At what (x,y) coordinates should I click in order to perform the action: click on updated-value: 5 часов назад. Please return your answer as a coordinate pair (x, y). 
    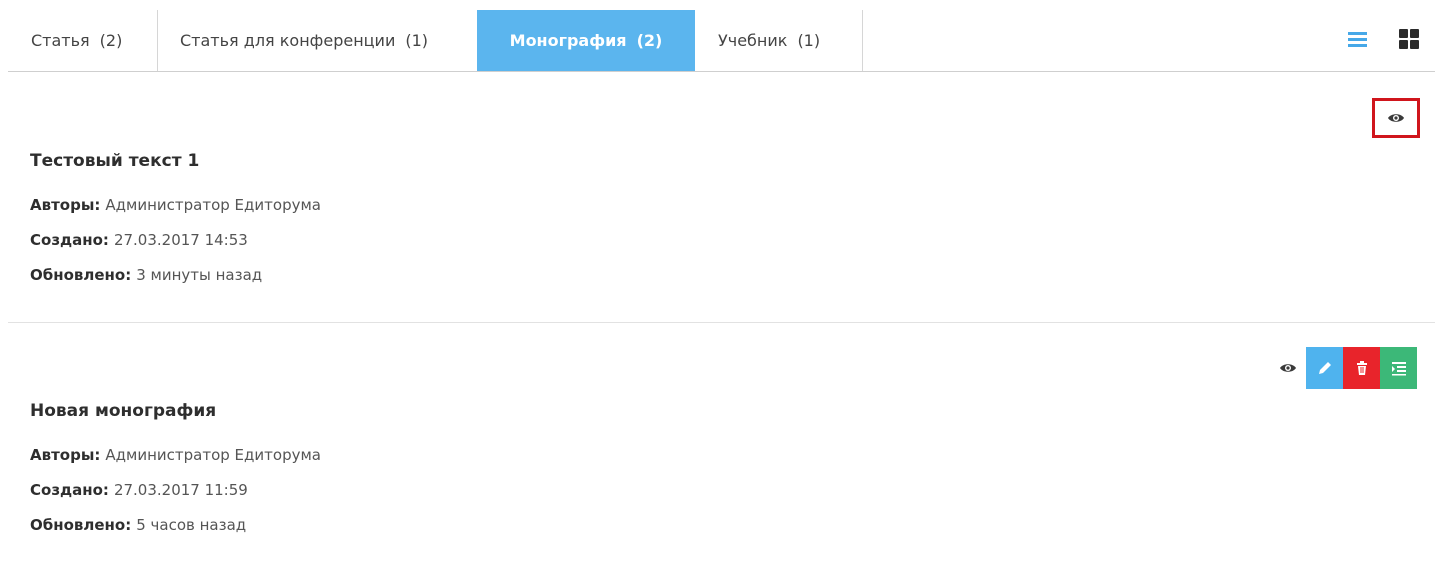
    Looking at the image, I should click on (191, 525).